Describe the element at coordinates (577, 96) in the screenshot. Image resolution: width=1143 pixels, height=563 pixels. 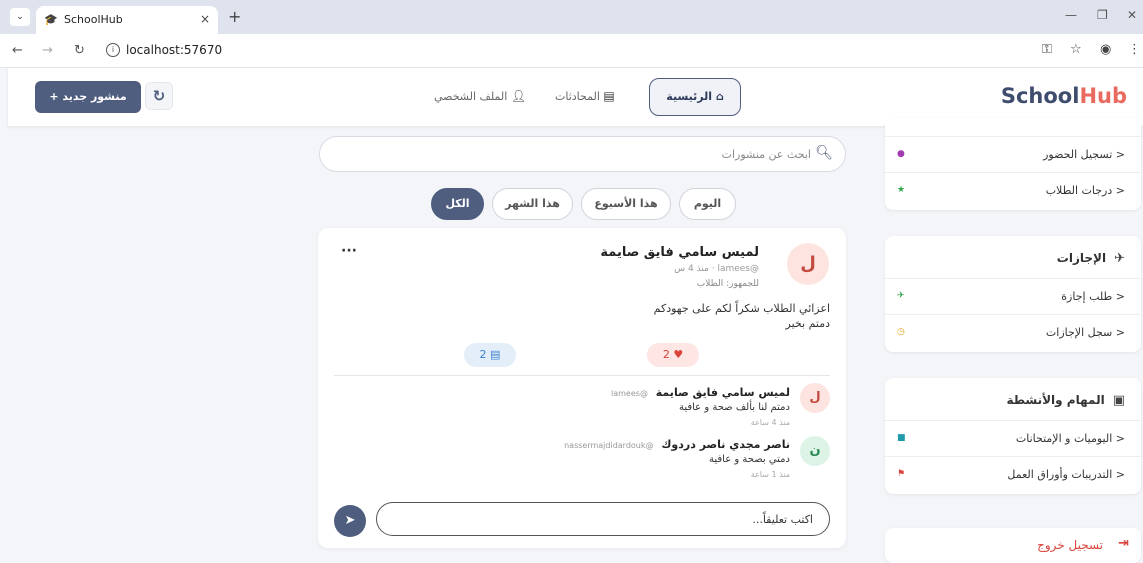
I see `nav-chats-label: المحادثات` at that location.